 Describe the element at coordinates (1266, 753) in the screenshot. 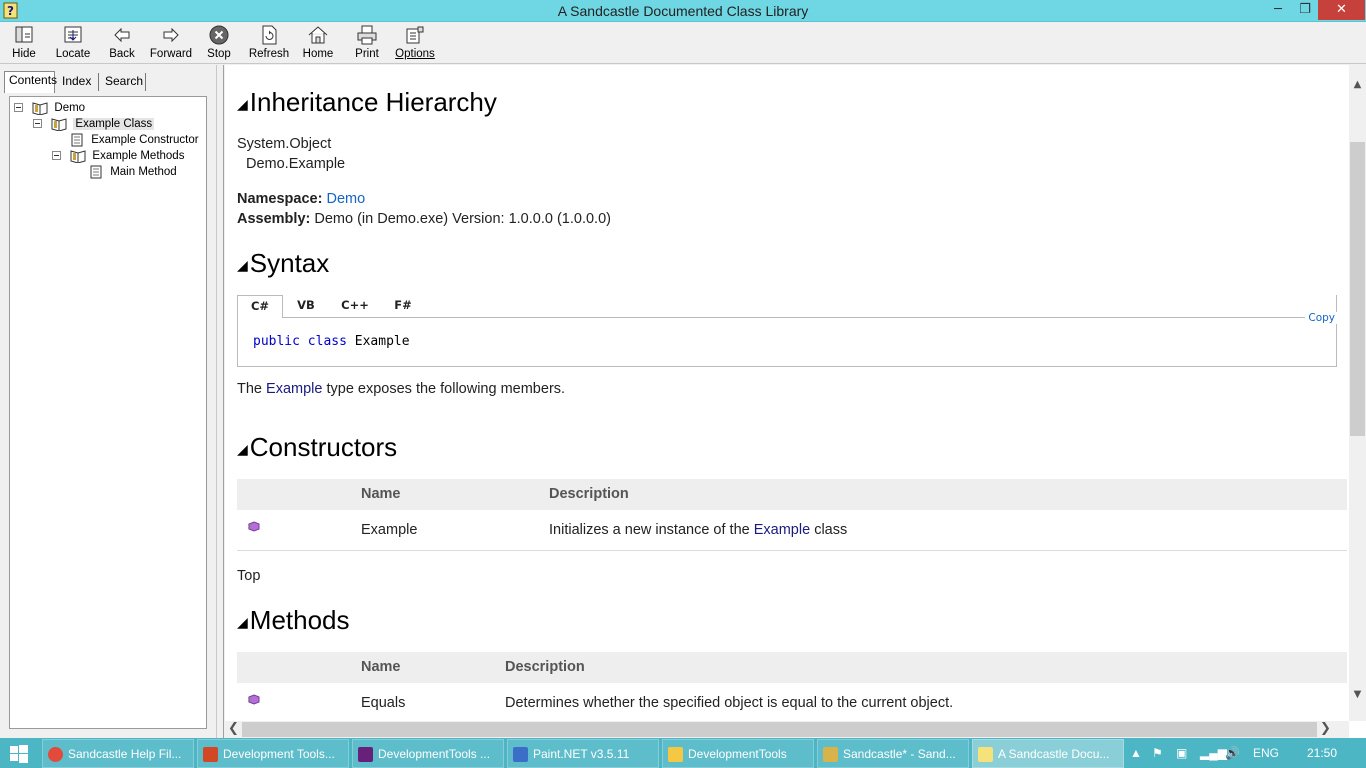

I see `input-language: ENG` at that location.